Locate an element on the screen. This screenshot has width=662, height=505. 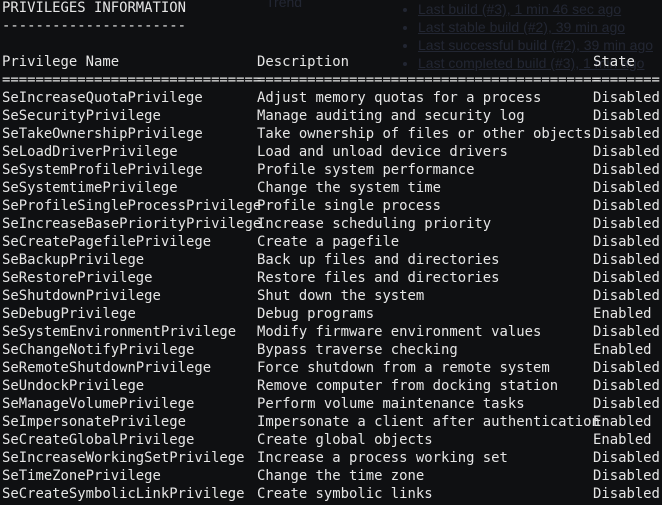
privilege-name-cell: SeChangeNotifyPrivilege is located at coordinates (98, 350).